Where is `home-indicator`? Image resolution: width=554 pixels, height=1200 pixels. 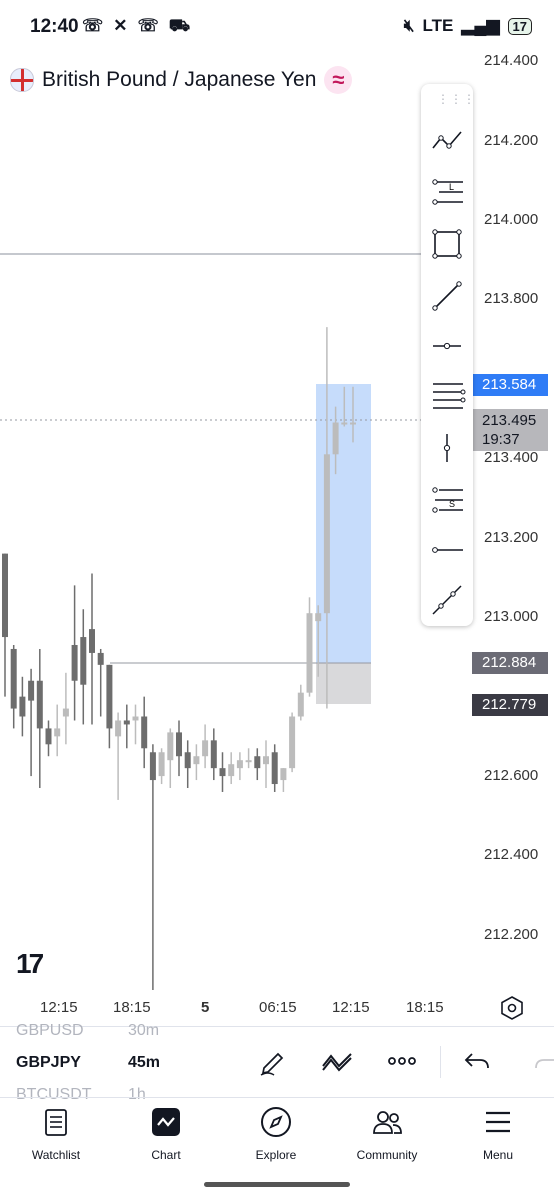 home-indicator is located at coordinates (277, 1184).